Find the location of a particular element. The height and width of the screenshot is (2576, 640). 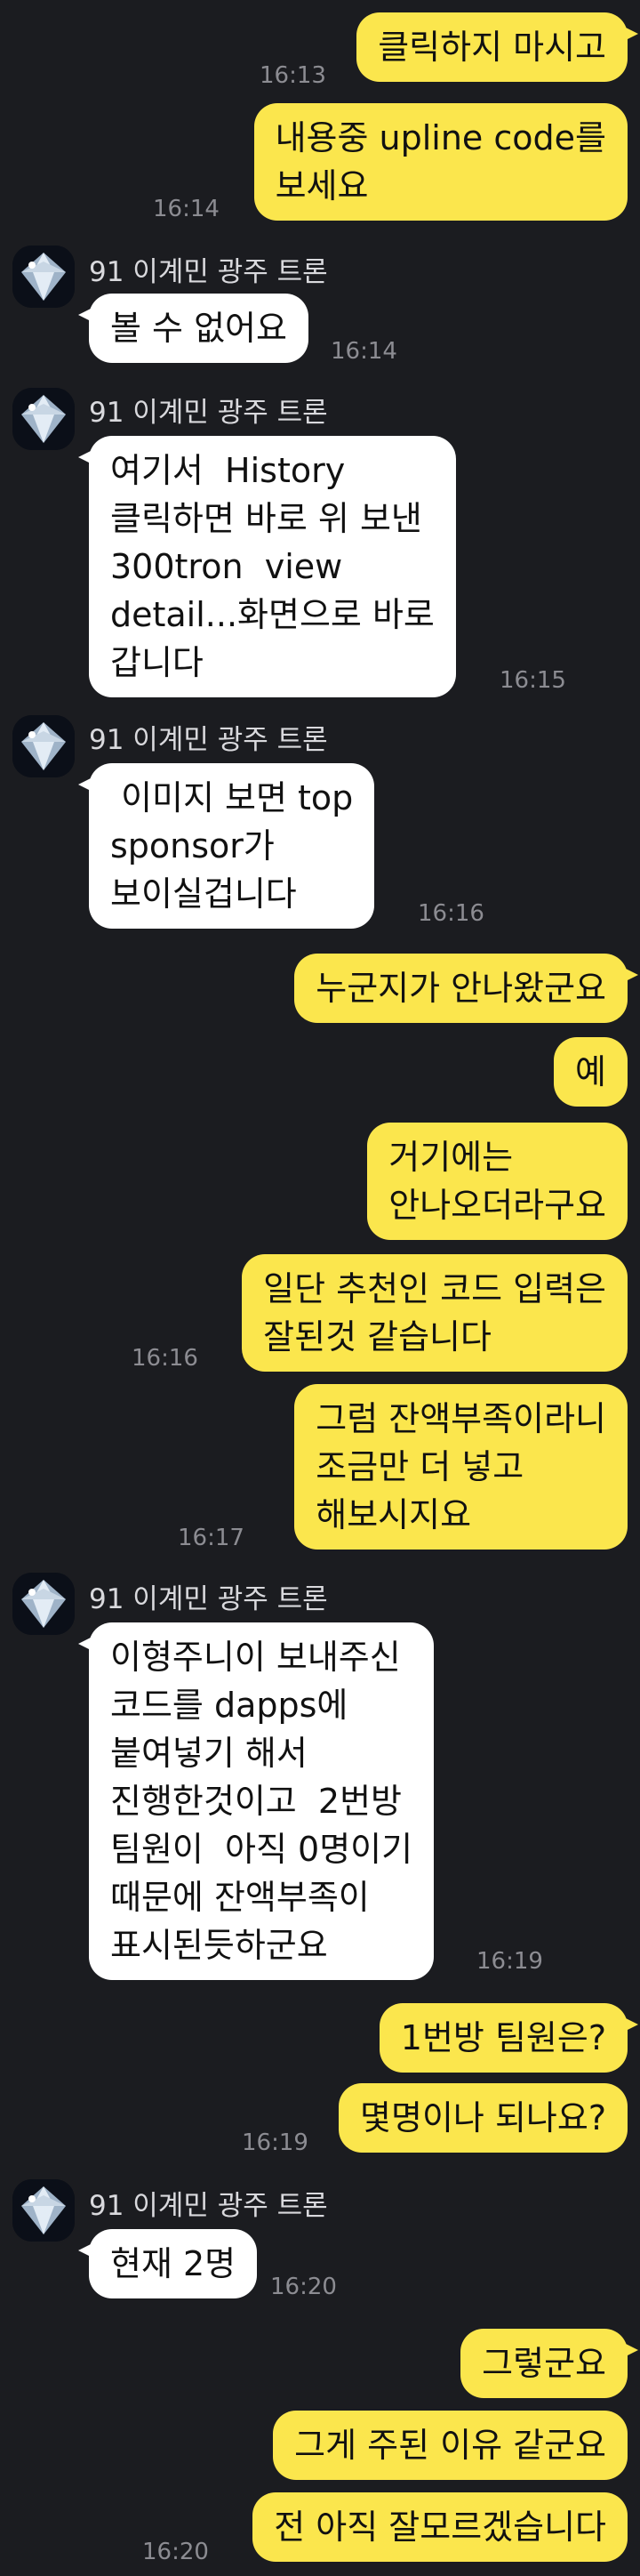

my-message: 내용중 upline code를 보세요 is located at coordinates (440, 162).